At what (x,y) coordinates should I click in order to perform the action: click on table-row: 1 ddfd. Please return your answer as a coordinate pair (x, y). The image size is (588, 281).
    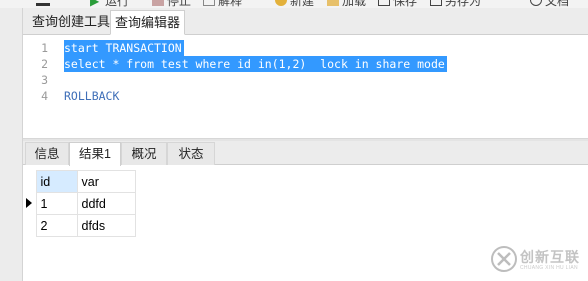
    Looking at the image, I should click on (79, 203).